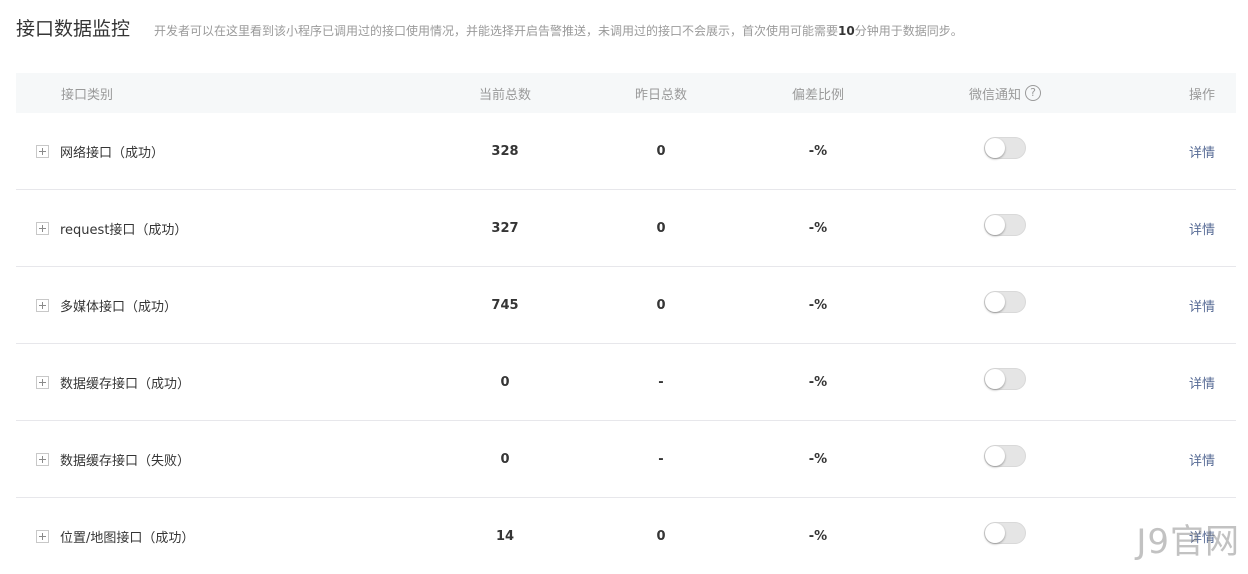 This screenshot has width=1248, height=574. I want to click on table-header: 接口类别 当前总数 昨日总数 偏差比例 微信通知 ? 操作, so click(626, 93).